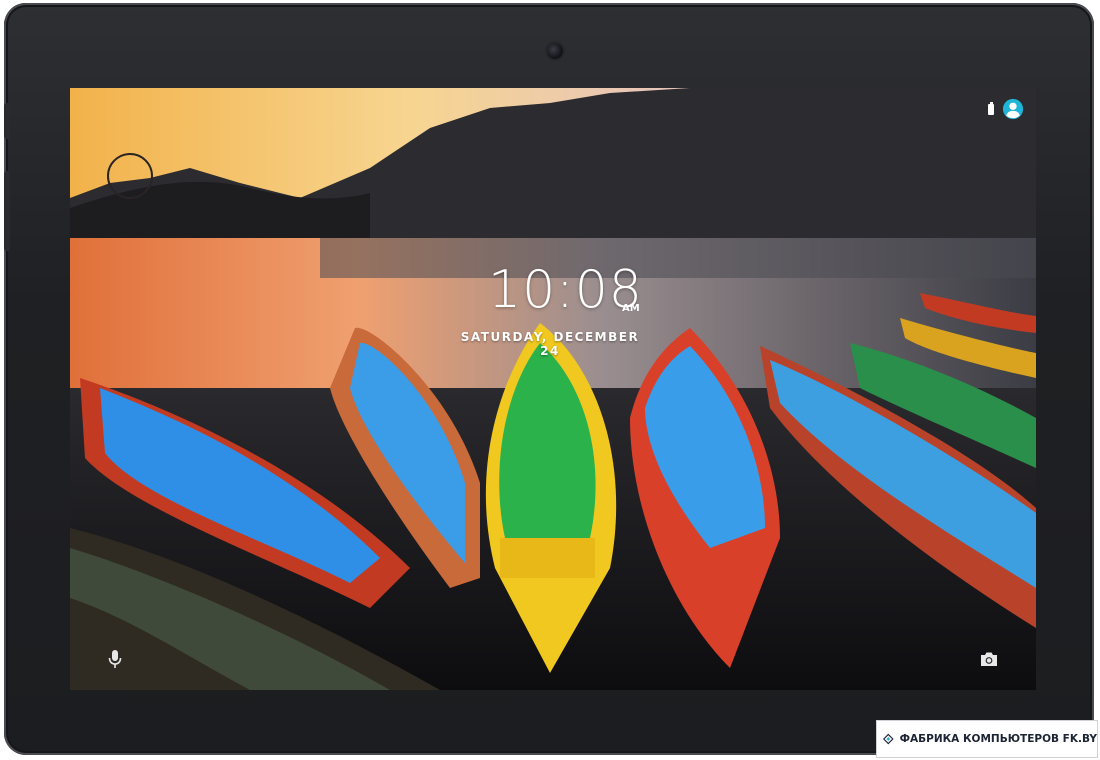 The image size is (1100, 760). I want to click on lock-date: SATURDAY, DECEMBER 24, so click(550, 344).